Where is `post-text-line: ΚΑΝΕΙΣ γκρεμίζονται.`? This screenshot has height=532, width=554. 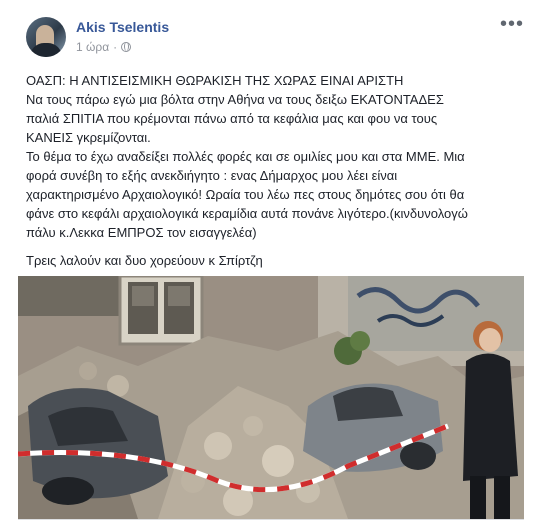 post-text-line: ΚΑΝΕΙΣ γκρεμίζονται. is located at coordinates (88, 137).